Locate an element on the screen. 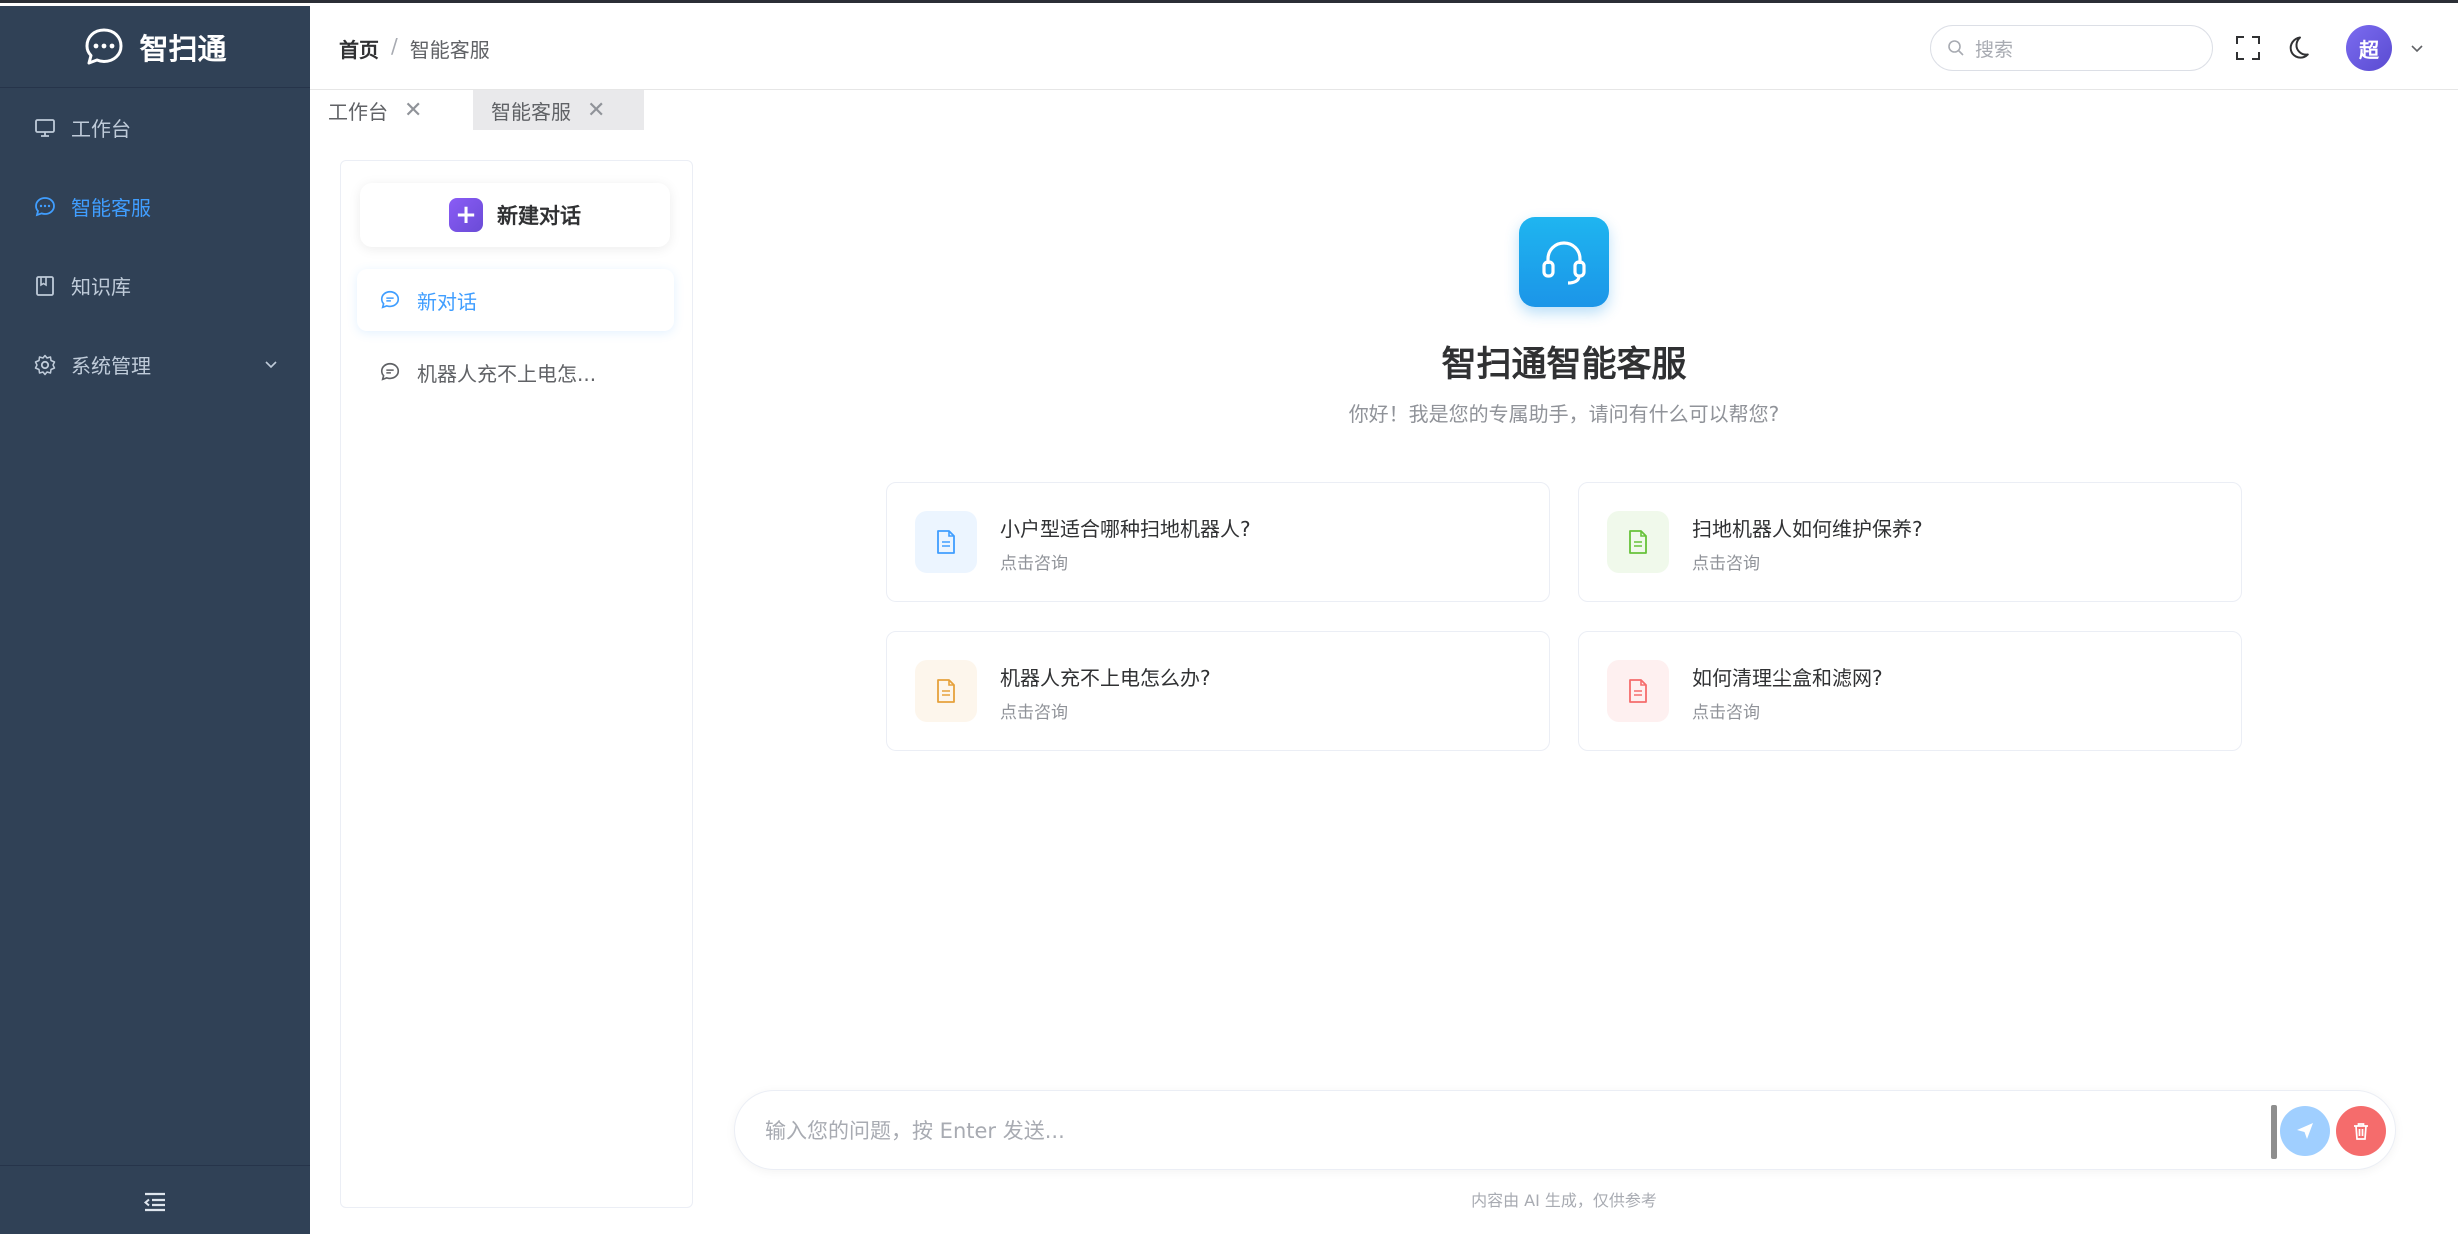 This screenshot has width=2458, height=1234. collapse-sidebar-button is located at coordinates (155, 1199).